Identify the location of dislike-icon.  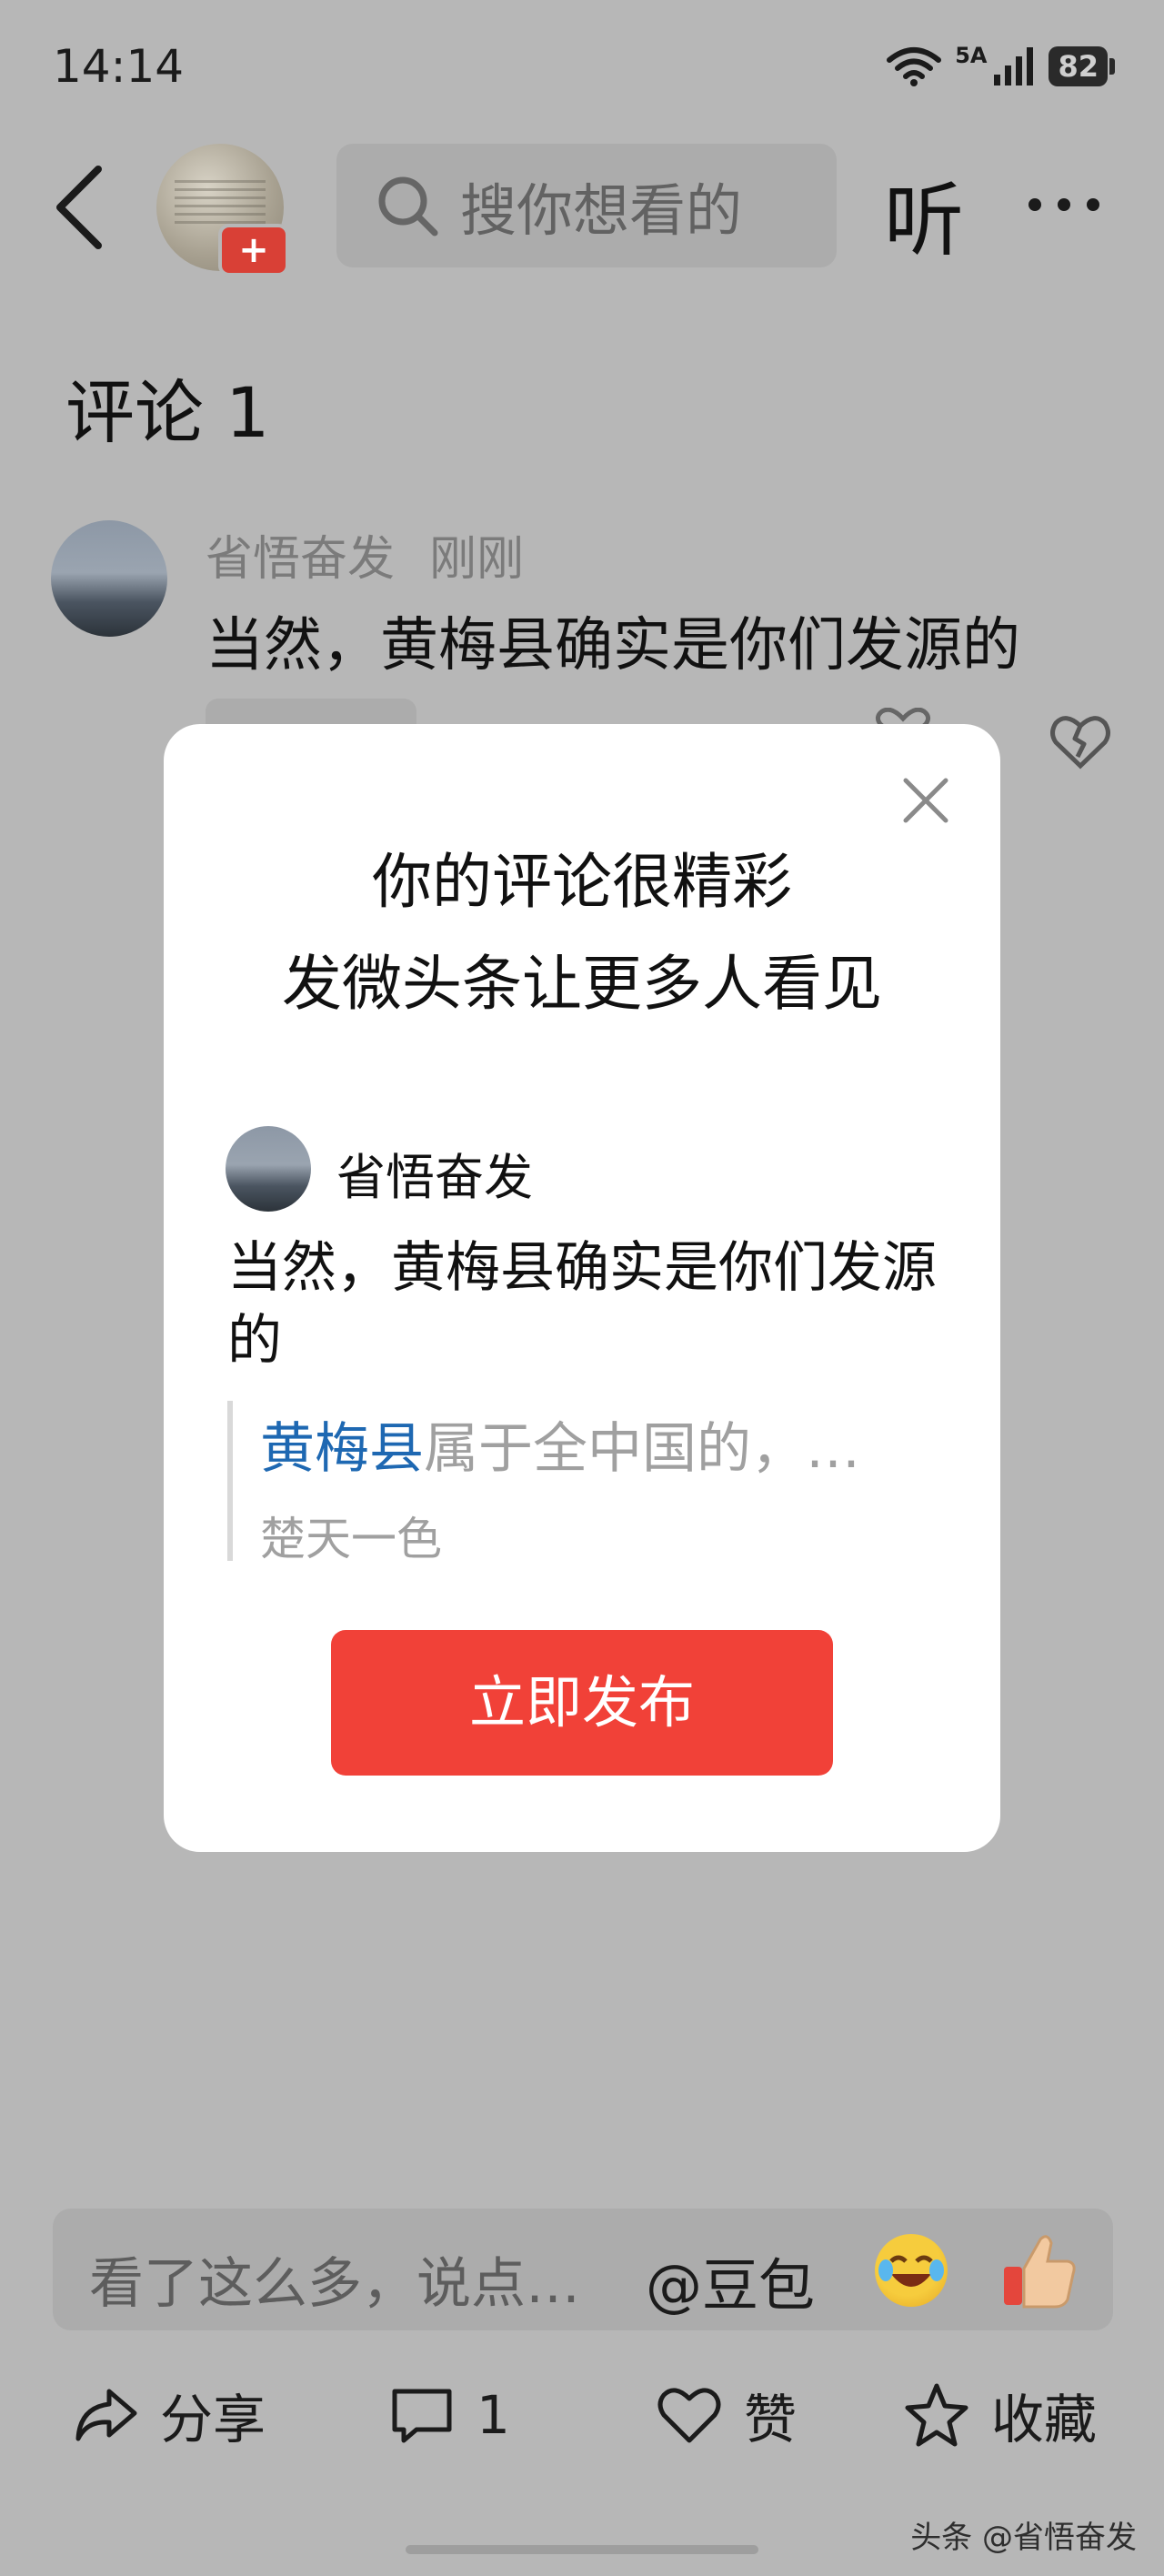
(1080, 740).